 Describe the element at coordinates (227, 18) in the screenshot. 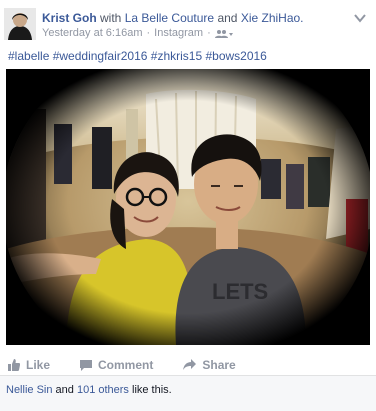

I see `and-text: and` at that location.